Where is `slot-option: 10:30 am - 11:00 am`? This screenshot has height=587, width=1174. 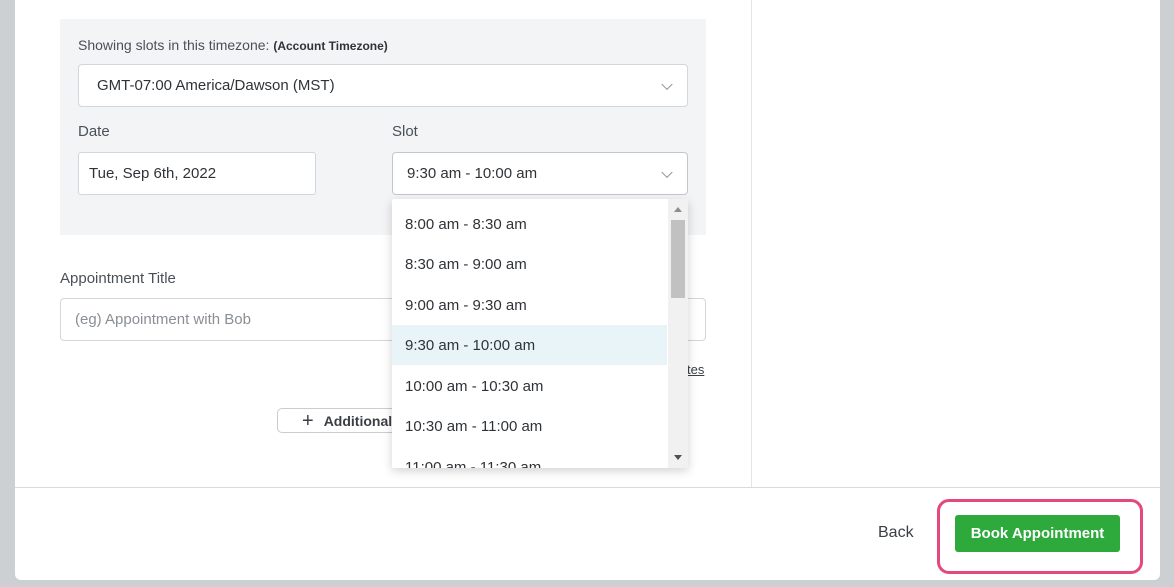 slot-option: 10:30 am - 11:00 am is located at coordinates (529, 426).